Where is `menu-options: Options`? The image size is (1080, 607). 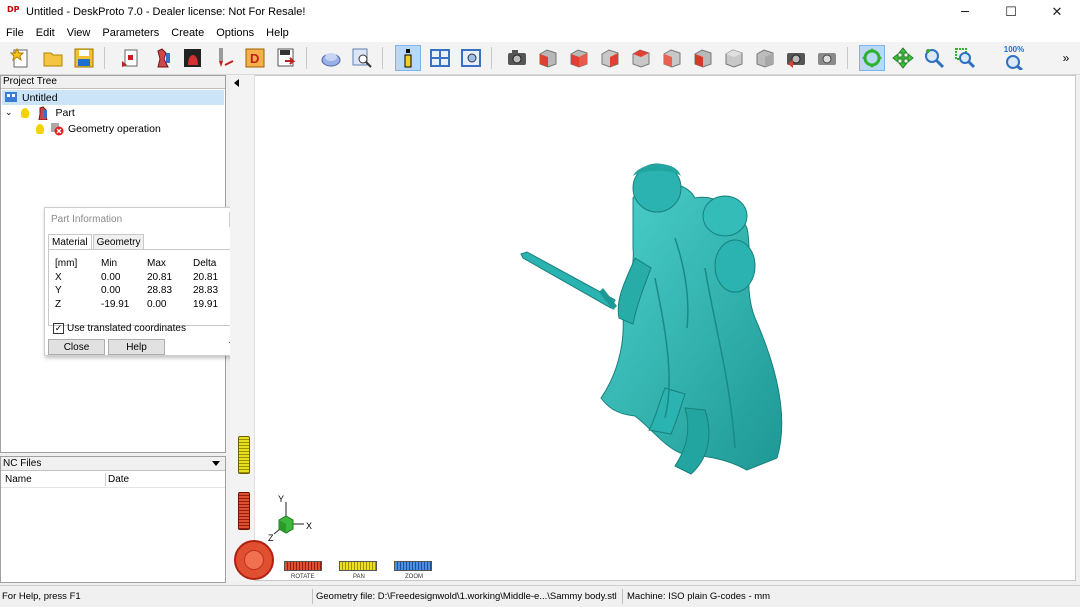
menu-options: Options is located at coordinates (235, 33).